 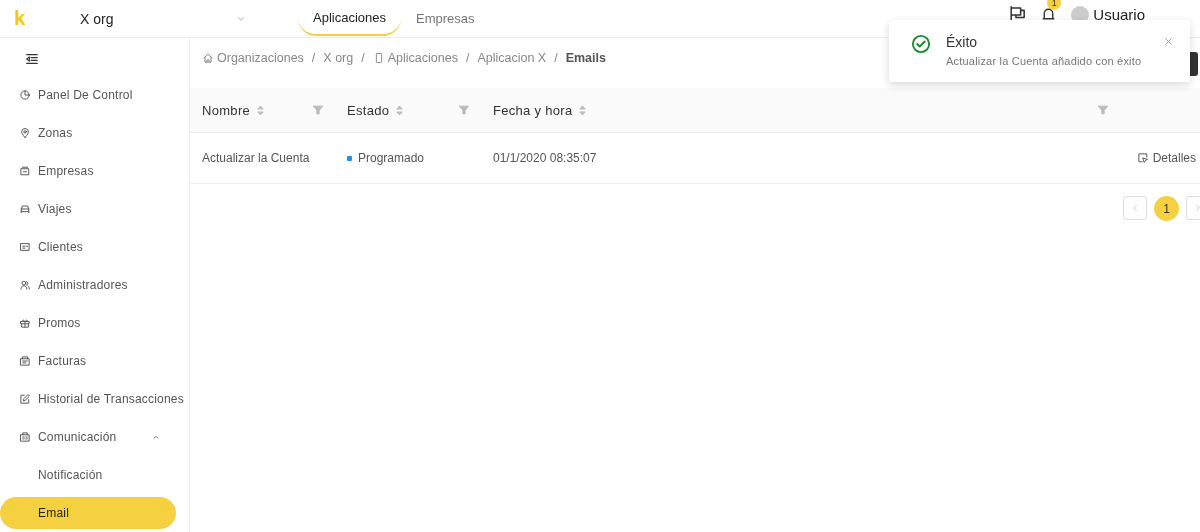 What do you see at coordinates (415, 58) in the screenshot?
I see `breadcrumb-link: Aplicaciones` at bounding box center [415, 58].